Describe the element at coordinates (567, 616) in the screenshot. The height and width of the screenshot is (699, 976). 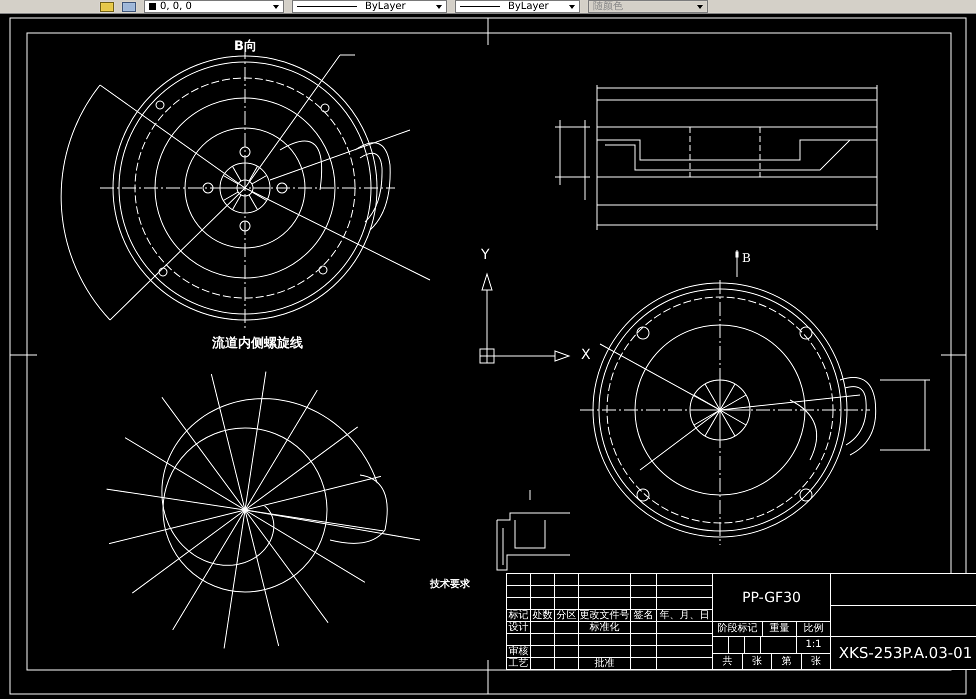
I see `title-block-label: 分区` at that location.